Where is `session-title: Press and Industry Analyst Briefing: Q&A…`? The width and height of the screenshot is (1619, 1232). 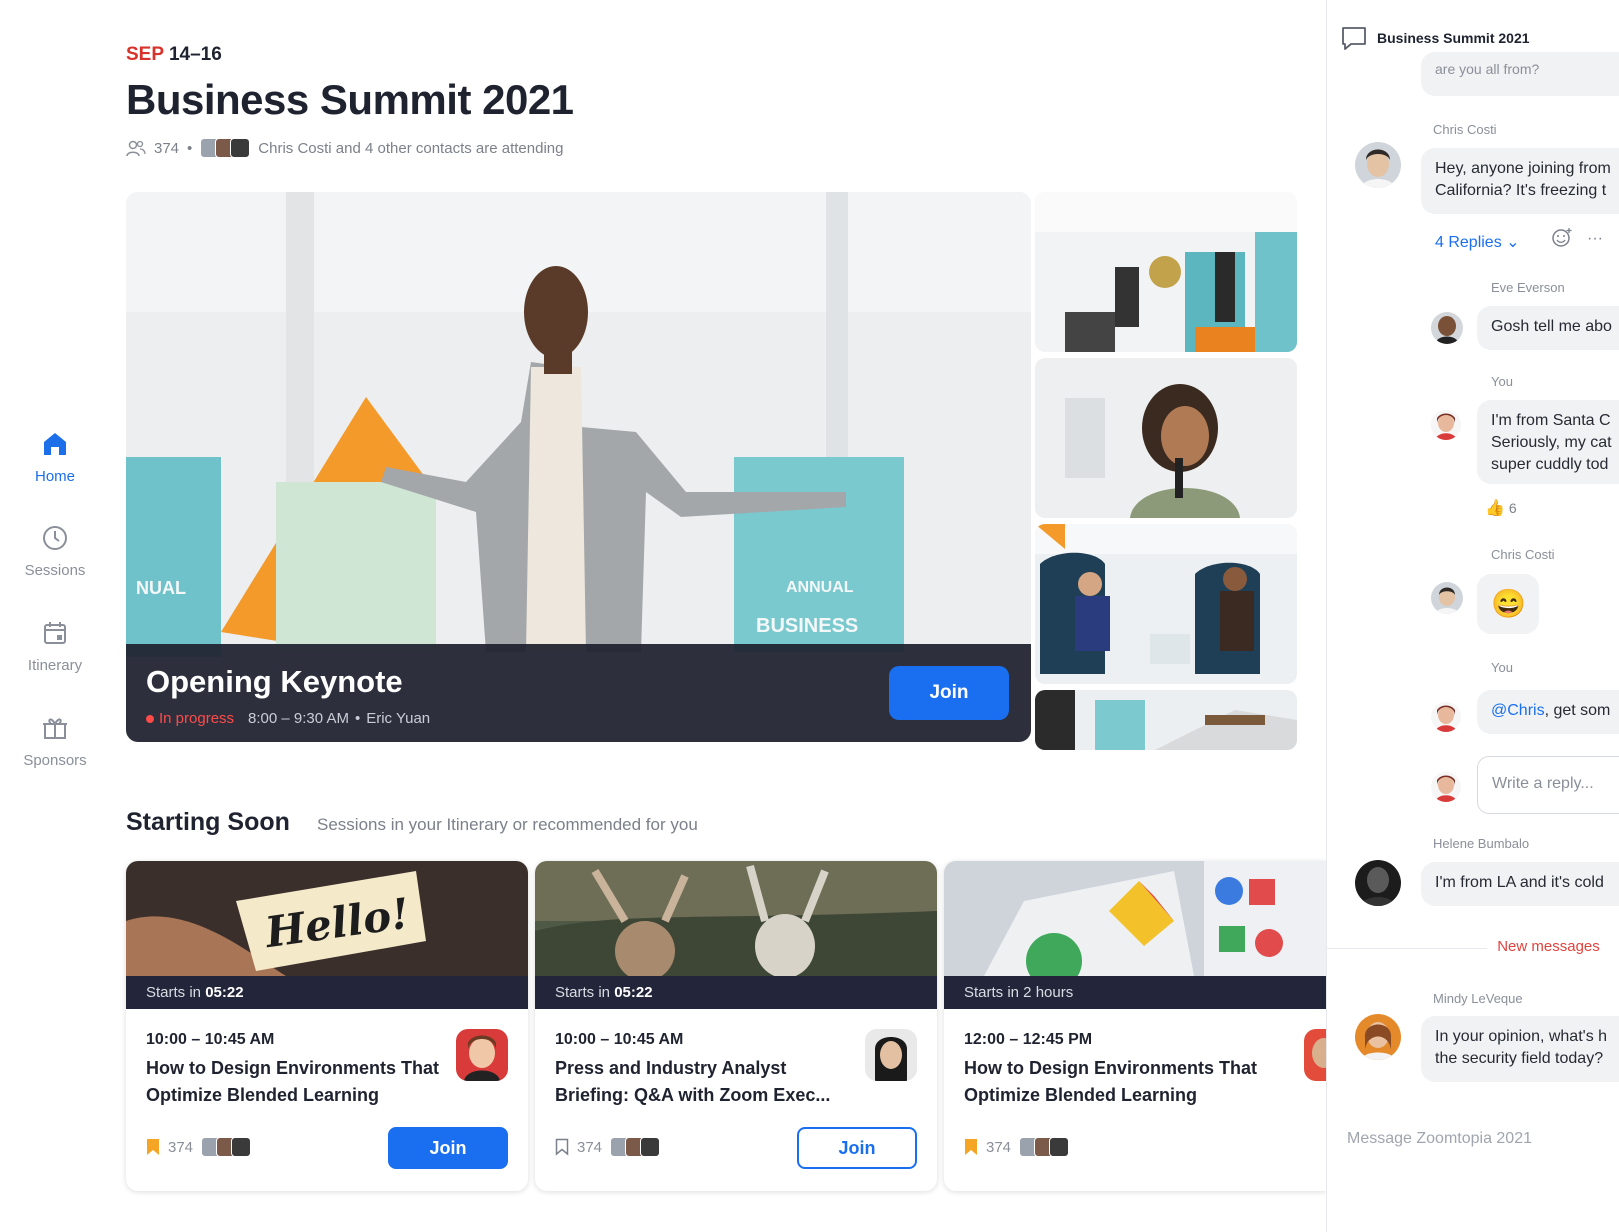
session-title: Press and Industry Analyst Briefing: Q&A… is located at coordinates (705, 1082).